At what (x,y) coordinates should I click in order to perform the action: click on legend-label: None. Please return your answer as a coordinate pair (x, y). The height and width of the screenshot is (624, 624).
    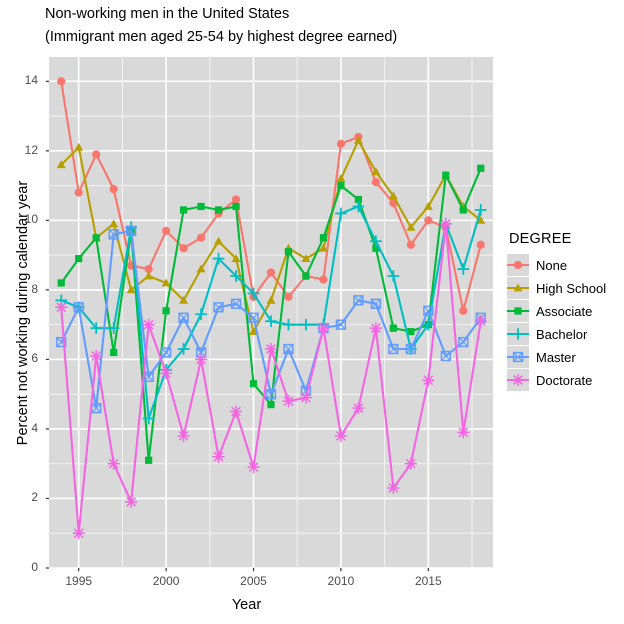
    Looking at the image, I should click on (552, 265).